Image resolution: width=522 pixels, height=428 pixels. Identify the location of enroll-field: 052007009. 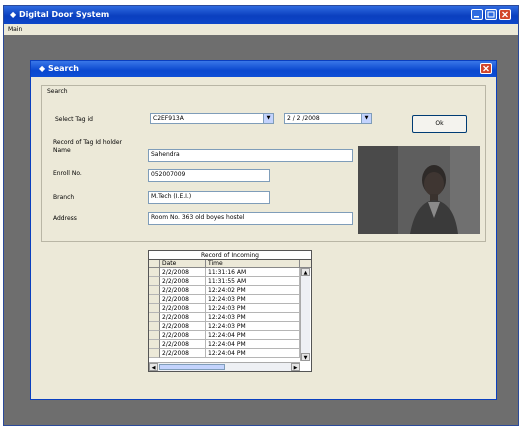
(209, 175).